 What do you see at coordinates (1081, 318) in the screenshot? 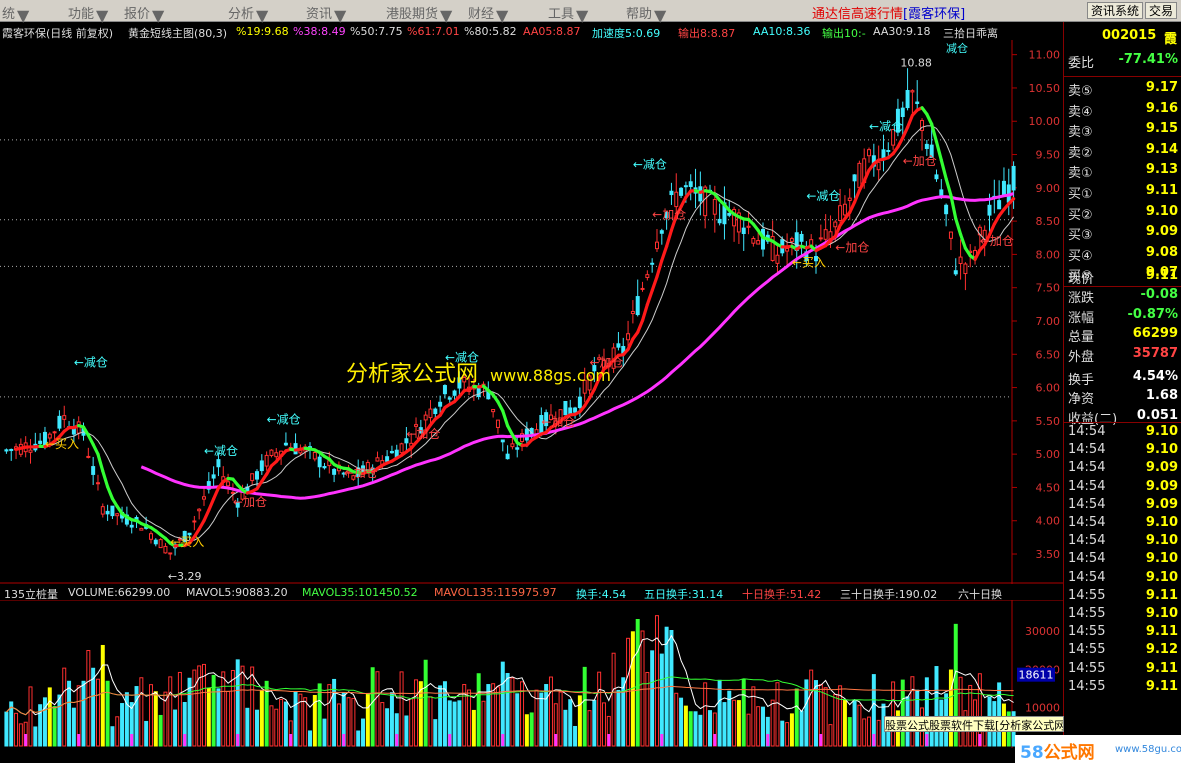
I see `stat-2-label: 涨幅` at bounding box center [1081, 318].